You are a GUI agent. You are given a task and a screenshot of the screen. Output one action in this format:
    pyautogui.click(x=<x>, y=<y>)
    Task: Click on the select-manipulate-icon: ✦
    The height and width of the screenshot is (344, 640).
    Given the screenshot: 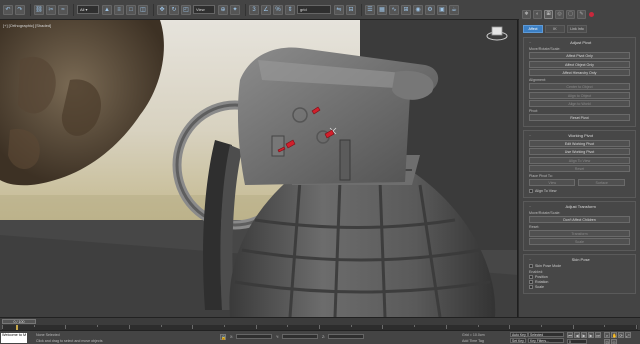 What is the action you would take?
    pyautogui.click(x=235, y=9)
    